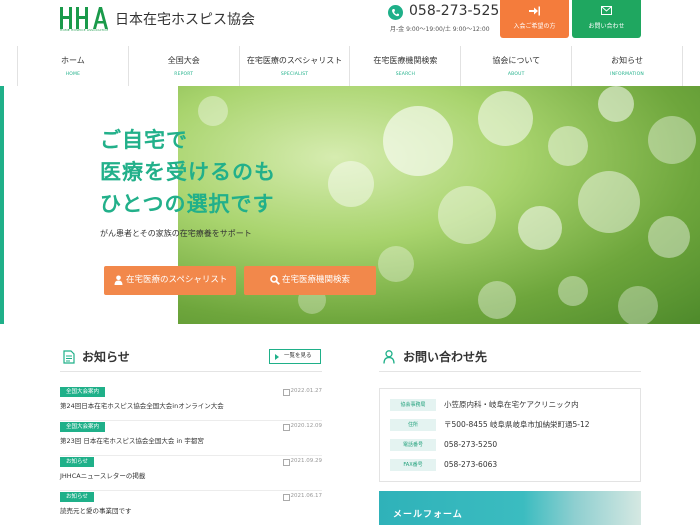 This screenshot has height=525, width=700. What do you see at coordinates (517, 424) in the screenshot?
I see `contact-value: 〒500-8455 岐阜県岐阜市加納栄町通5-12` at bounding box center [517, 424].